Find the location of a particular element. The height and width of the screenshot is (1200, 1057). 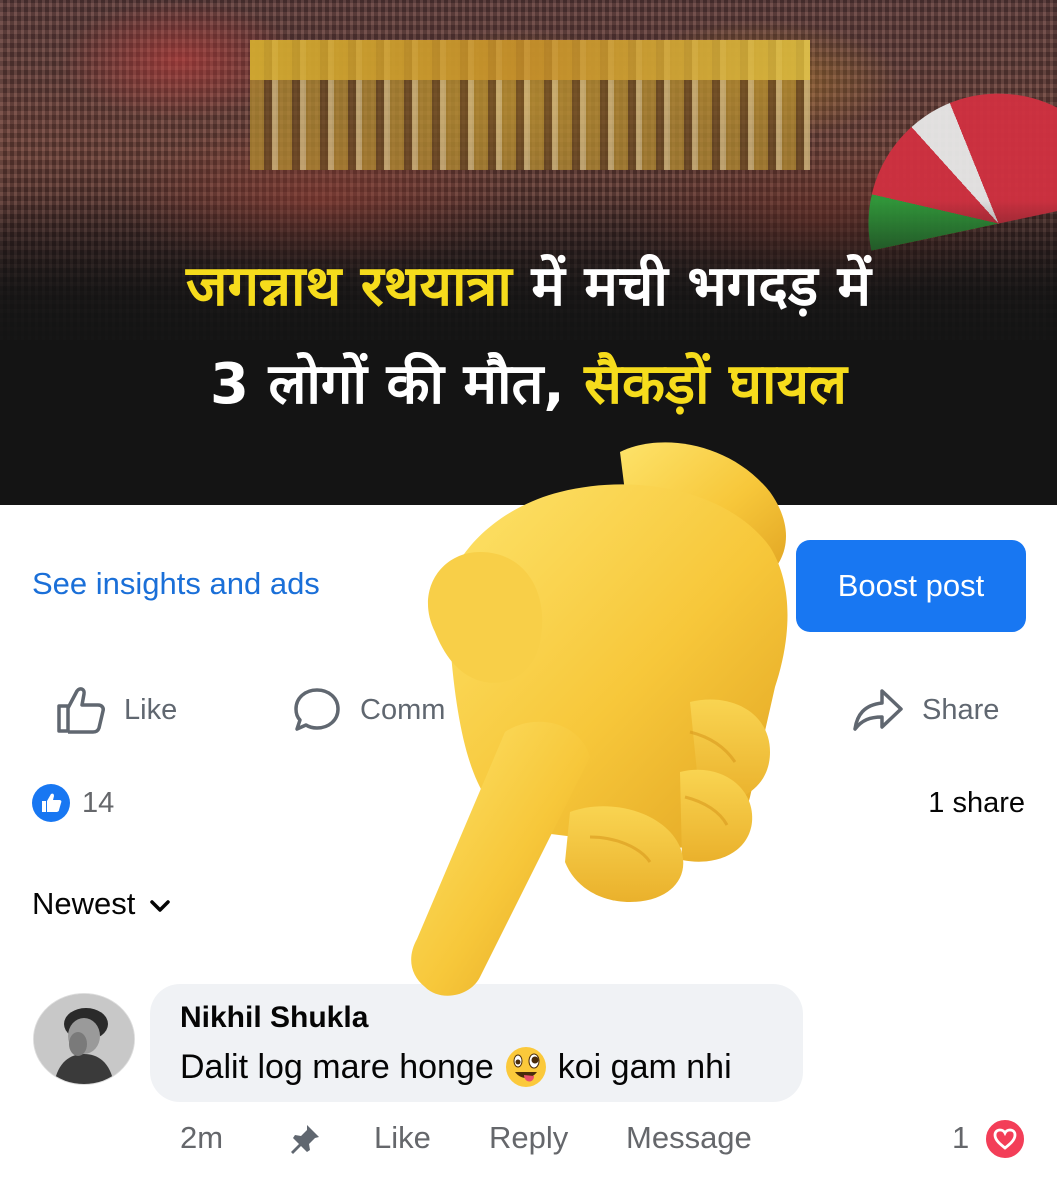

share-action-button: Share is located at coordinates (925, 710).